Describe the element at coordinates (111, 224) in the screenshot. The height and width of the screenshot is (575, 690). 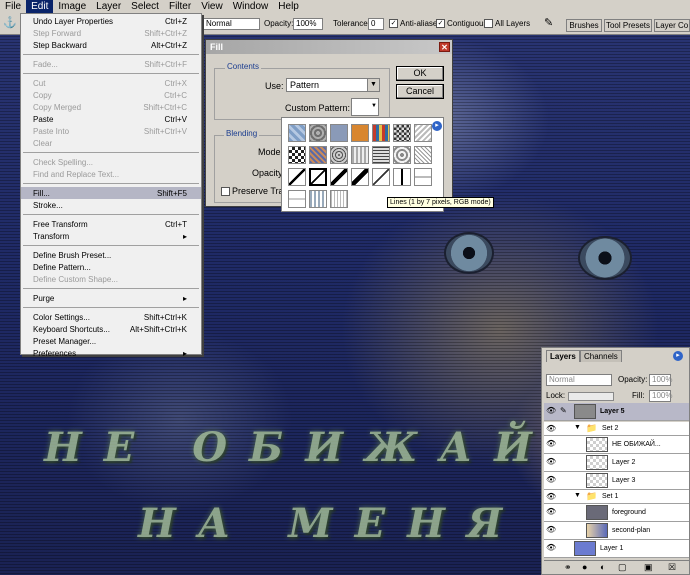
I see `menu-item-free-transform: Free Transform Ctrl+T` at that location.